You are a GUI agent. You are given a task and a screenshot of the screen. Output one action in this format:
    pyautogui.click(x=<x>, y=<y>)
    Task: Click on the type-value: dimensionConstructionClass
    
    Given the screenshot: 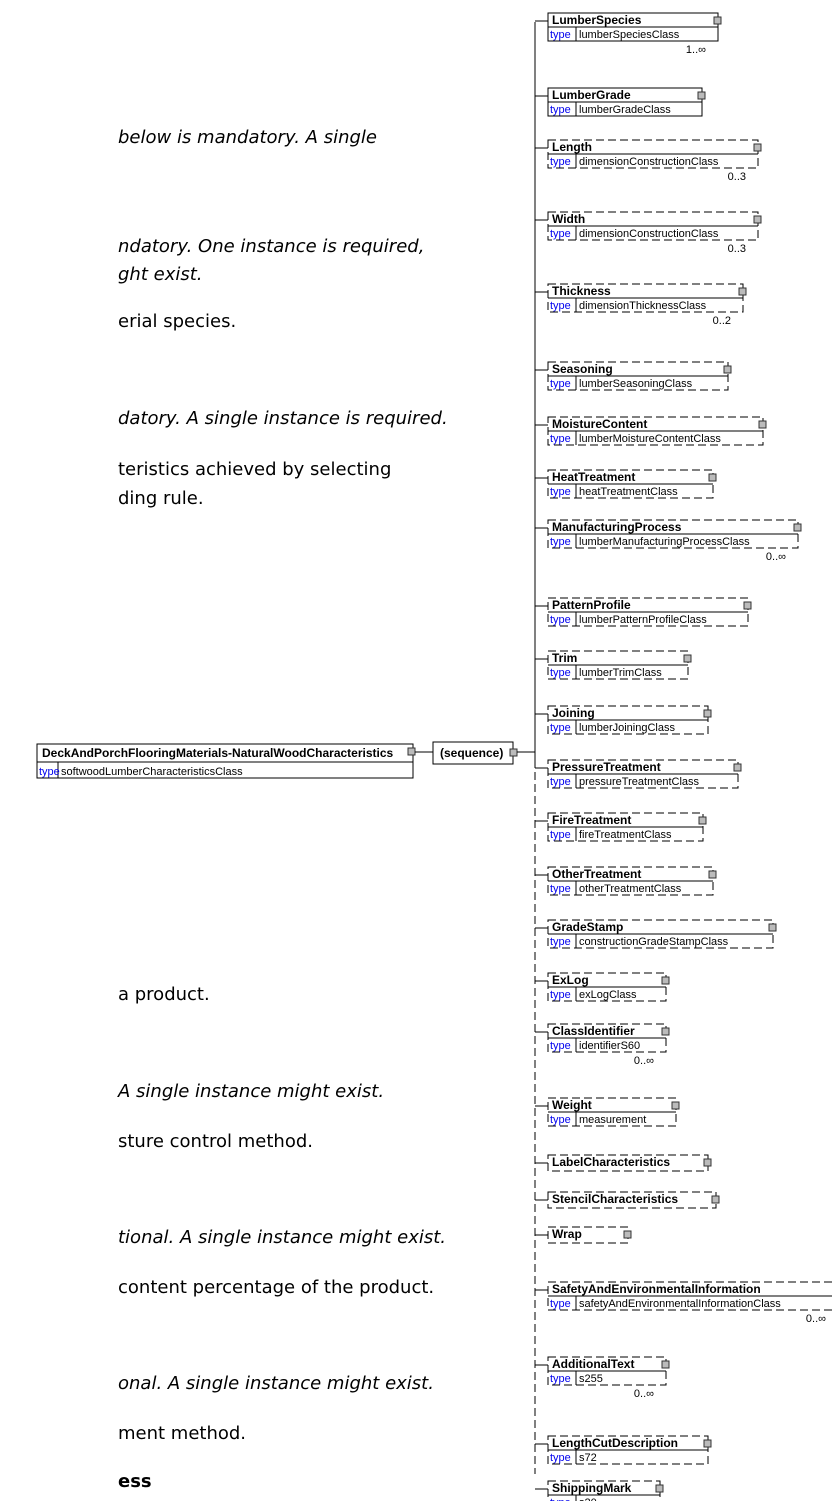 What is the action you would take?
    pyautogui.click(x=649, y=162)
    